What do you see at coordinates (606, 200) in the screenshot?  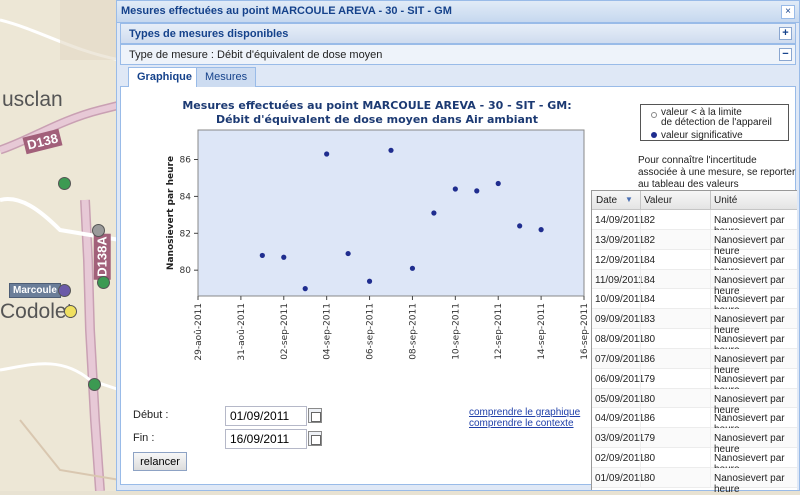 I see `column-header-date: Date` at bounding box center [606, 200].